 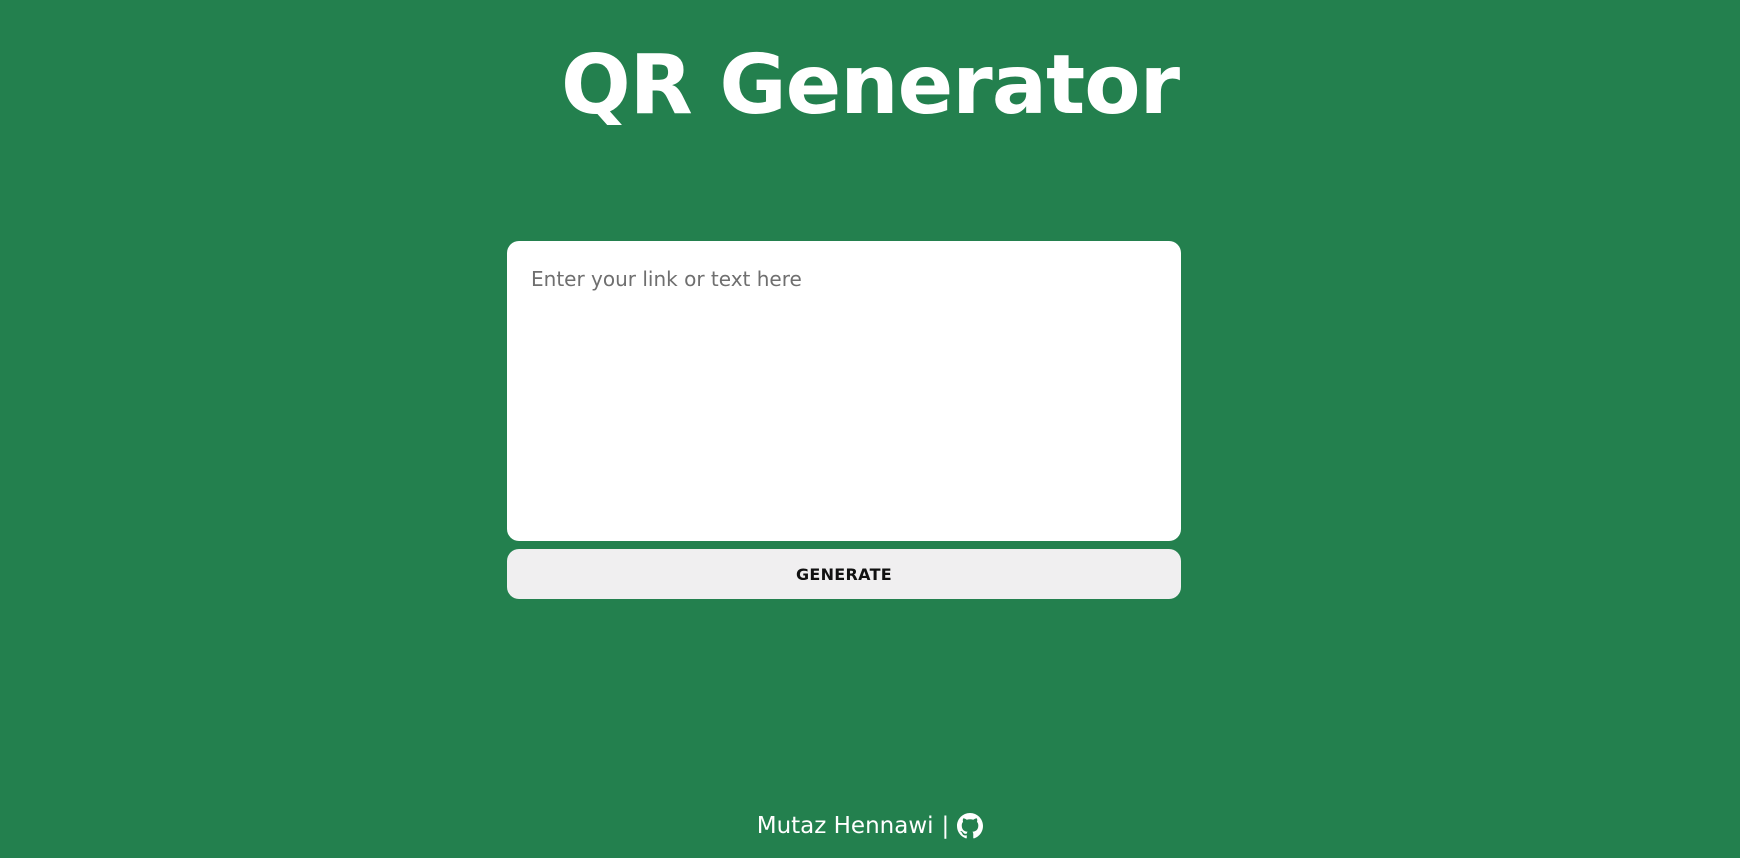 What do you see at coordinates (844, 574) in the screenshot?
I see `generate-button: GENERATE` at bounding box center [844, 574].